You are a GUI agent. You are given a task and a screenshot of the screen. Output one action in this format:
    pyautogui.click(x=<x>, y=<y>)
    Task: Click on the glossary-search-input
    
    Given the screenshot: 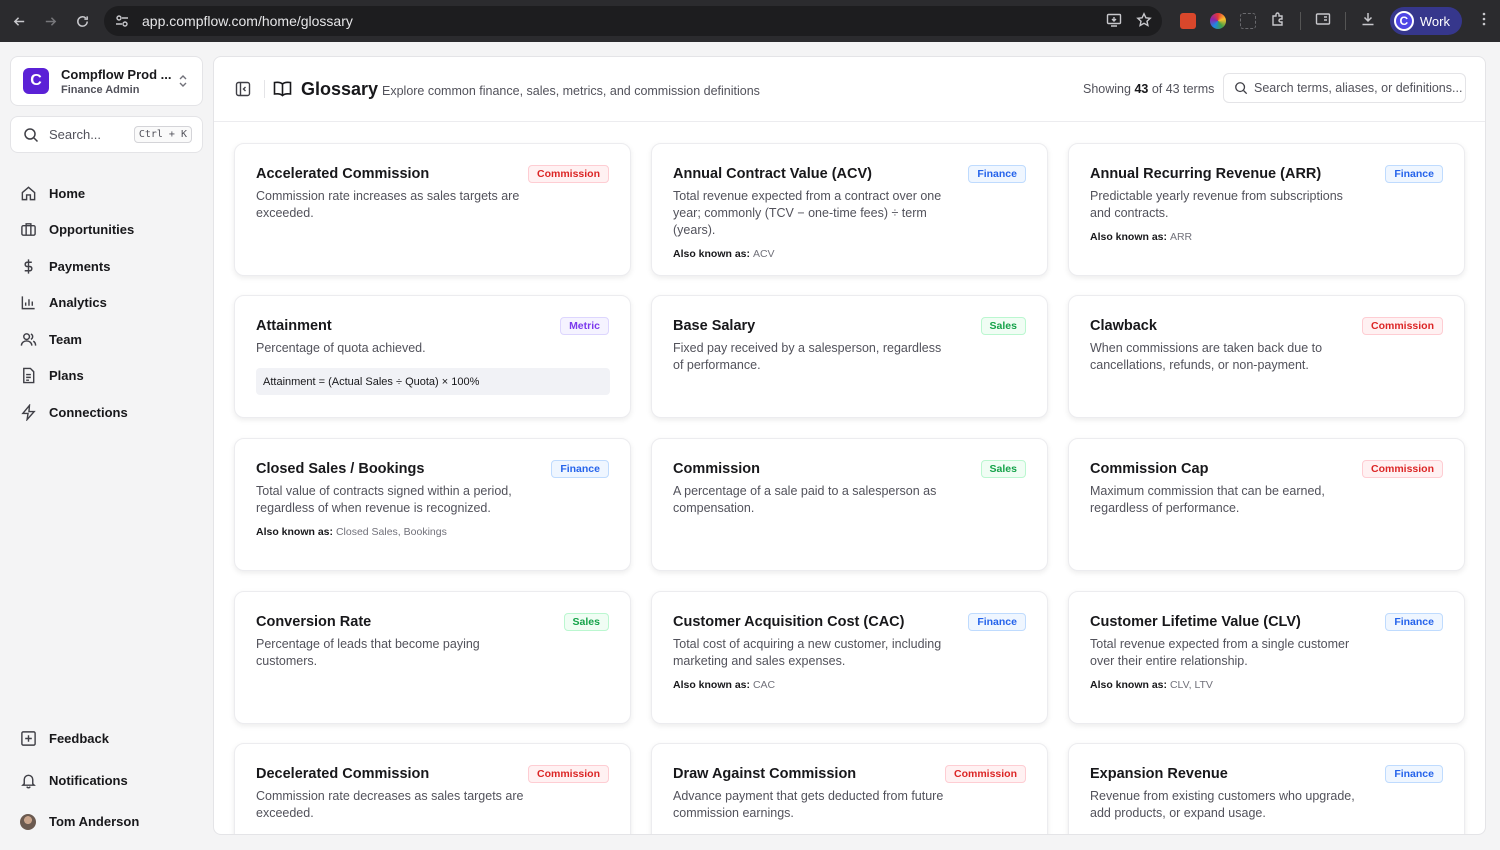 What is the action you would take?
    pyautogui.click(x=1359, y=88)
    